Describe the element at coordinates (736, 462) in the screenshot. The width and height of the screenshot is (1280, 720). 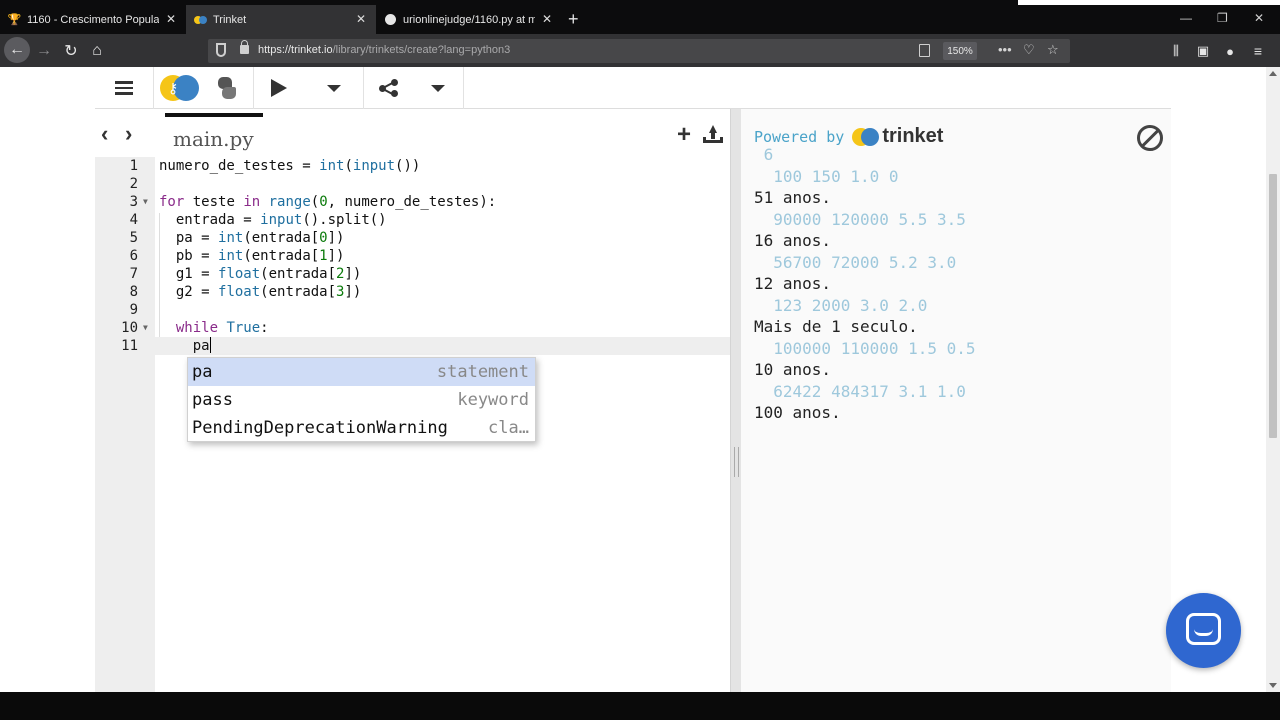
I see `splitter-grip` at that location.